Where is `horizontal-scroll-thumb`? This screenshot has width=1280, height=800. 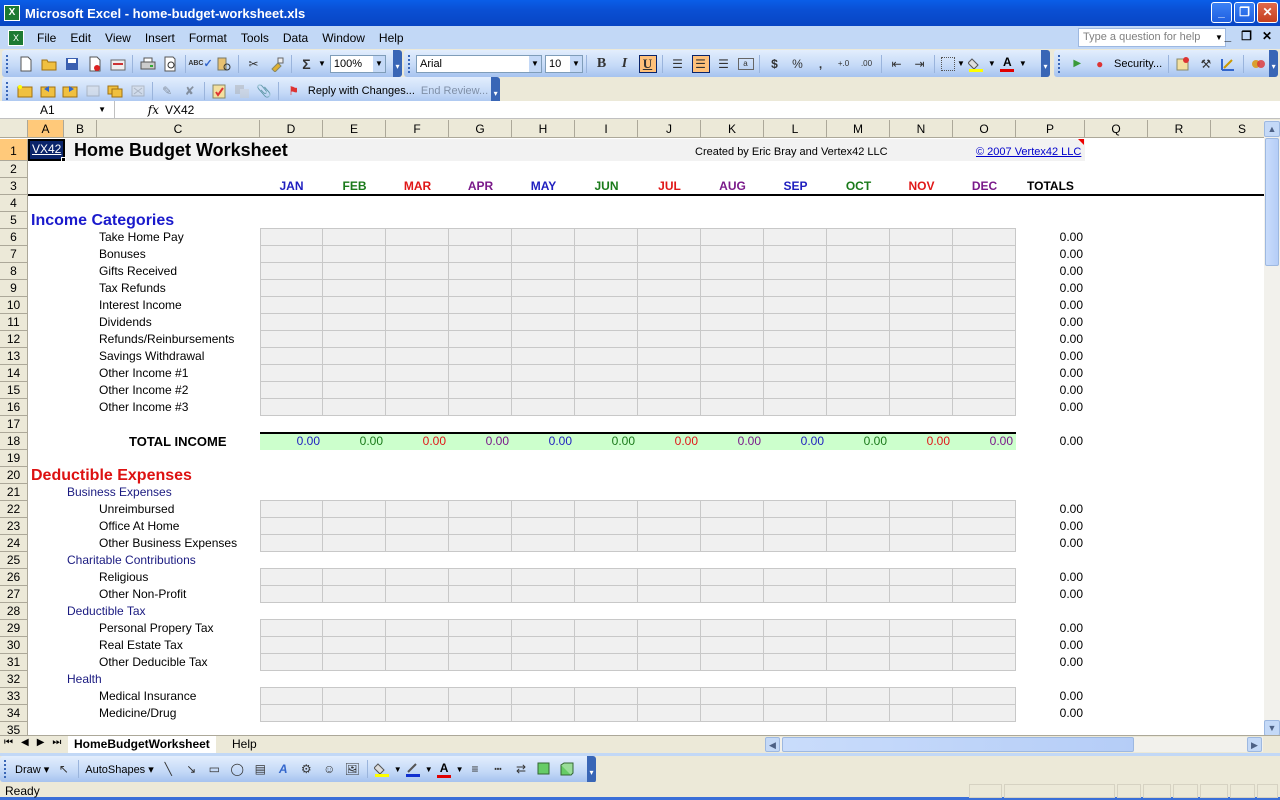
horizontal-scroll-thumb is located at coordinates (958, 744).